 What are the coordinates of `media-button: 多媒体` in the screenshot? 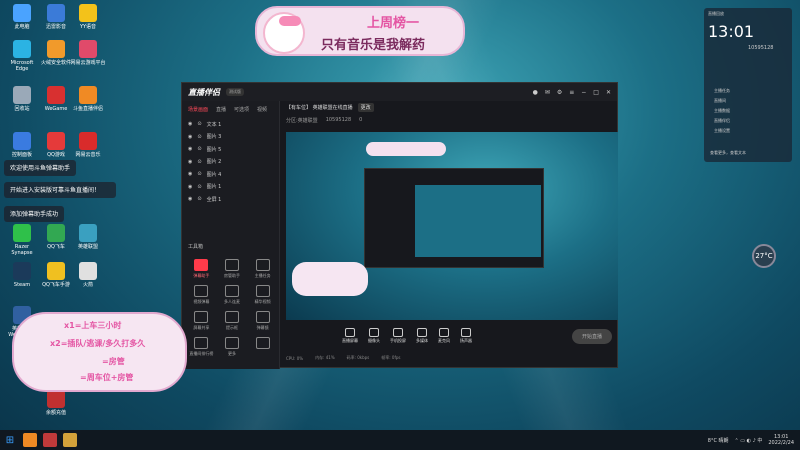 It's located at (422, 336).